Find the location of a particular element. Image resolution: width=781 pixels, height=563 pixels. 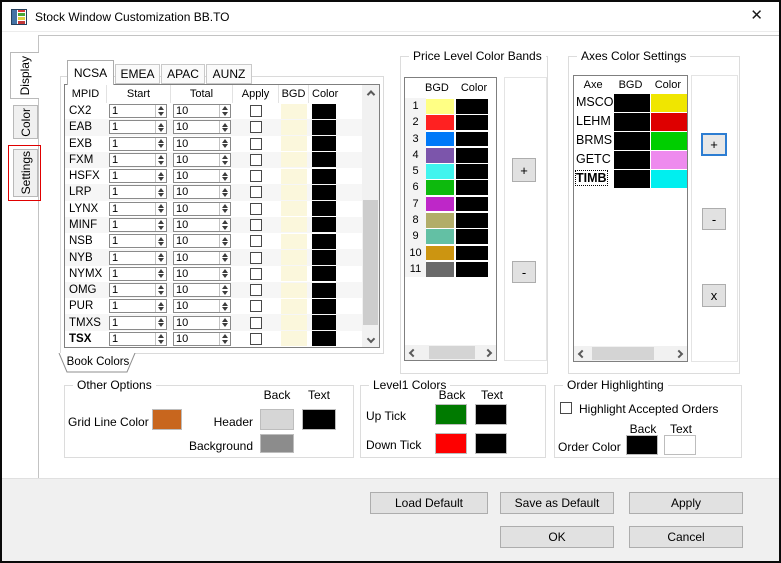

axes-delete-button: x is located at coordinates (714, 295).